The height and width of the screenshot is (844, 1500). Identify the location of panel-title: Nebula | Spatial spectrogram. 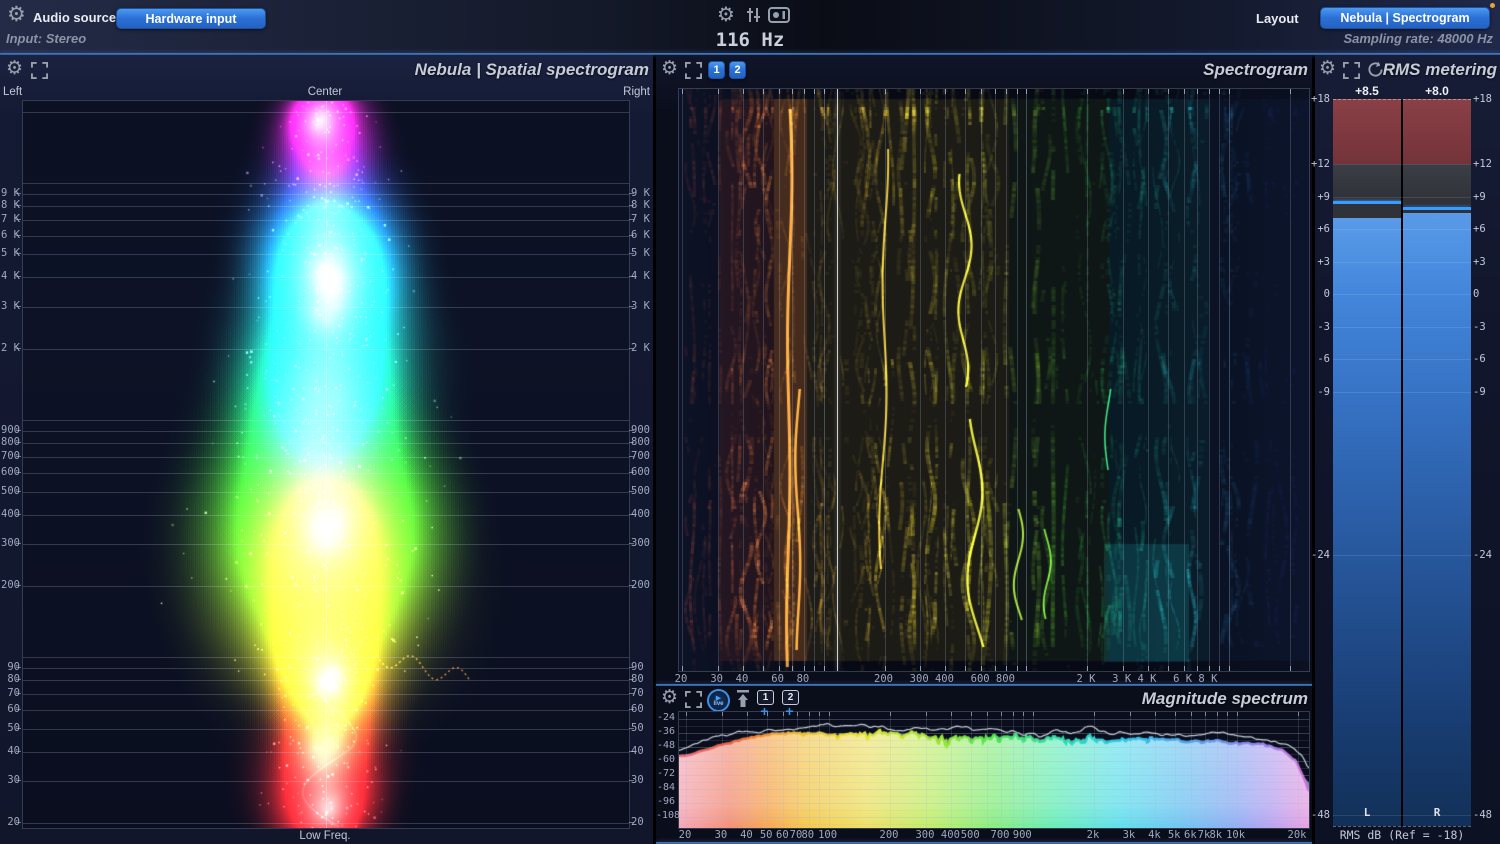
(531, 69).